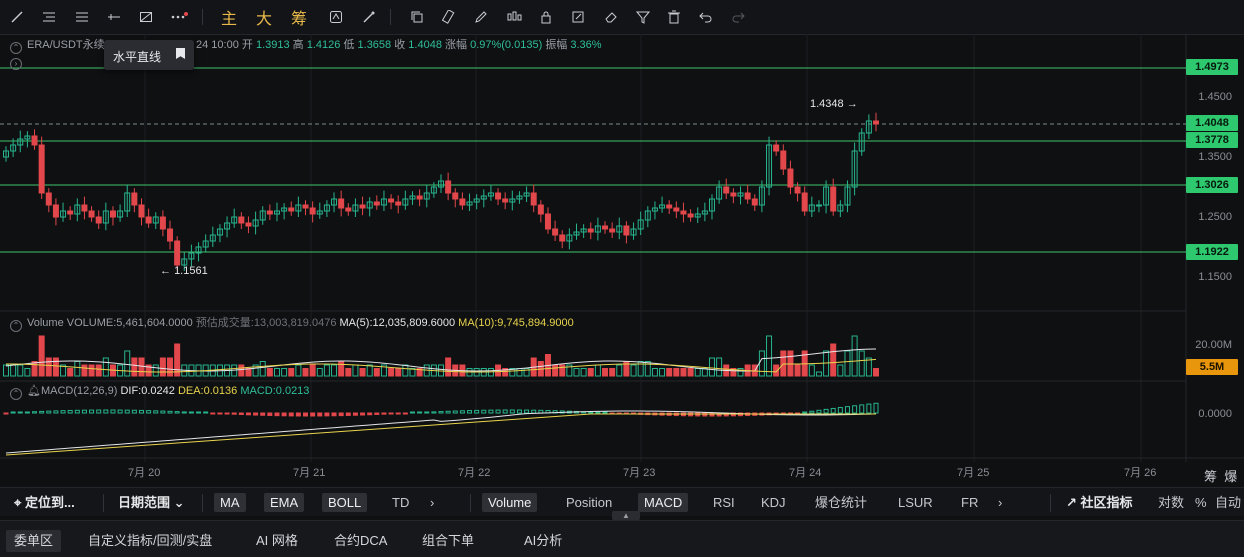  Describe the element at coordinates (230, 502) in the screenshot. I see `ma-indicator: MA` at that location.